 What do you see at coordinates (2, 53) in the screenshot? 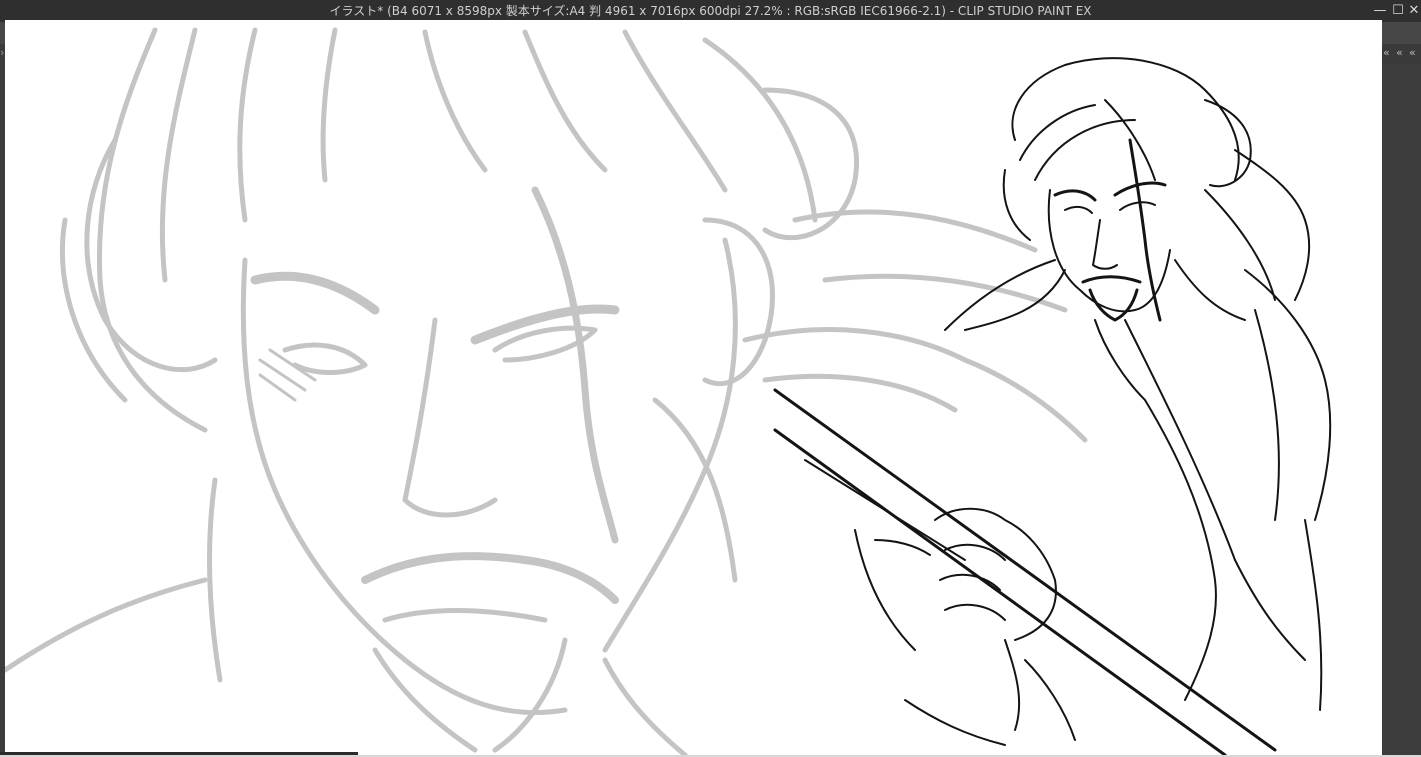
I see `left-dock-arrow-icon: ›` at bounding box center [2, 53].